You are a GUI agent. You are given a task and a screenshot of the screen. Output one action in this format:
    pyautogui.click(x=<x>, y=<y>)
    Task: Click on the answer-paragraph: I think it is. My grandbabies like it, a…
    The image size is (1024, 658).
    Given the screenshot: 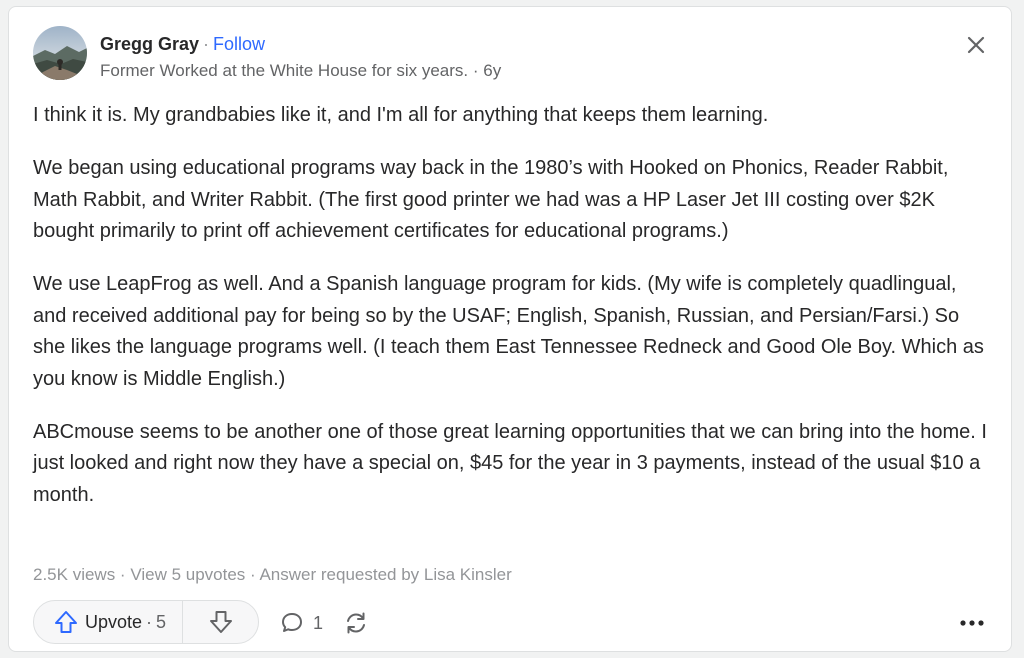 What is the action you would take?
    pyautogui.click(x=401, y=115)
    